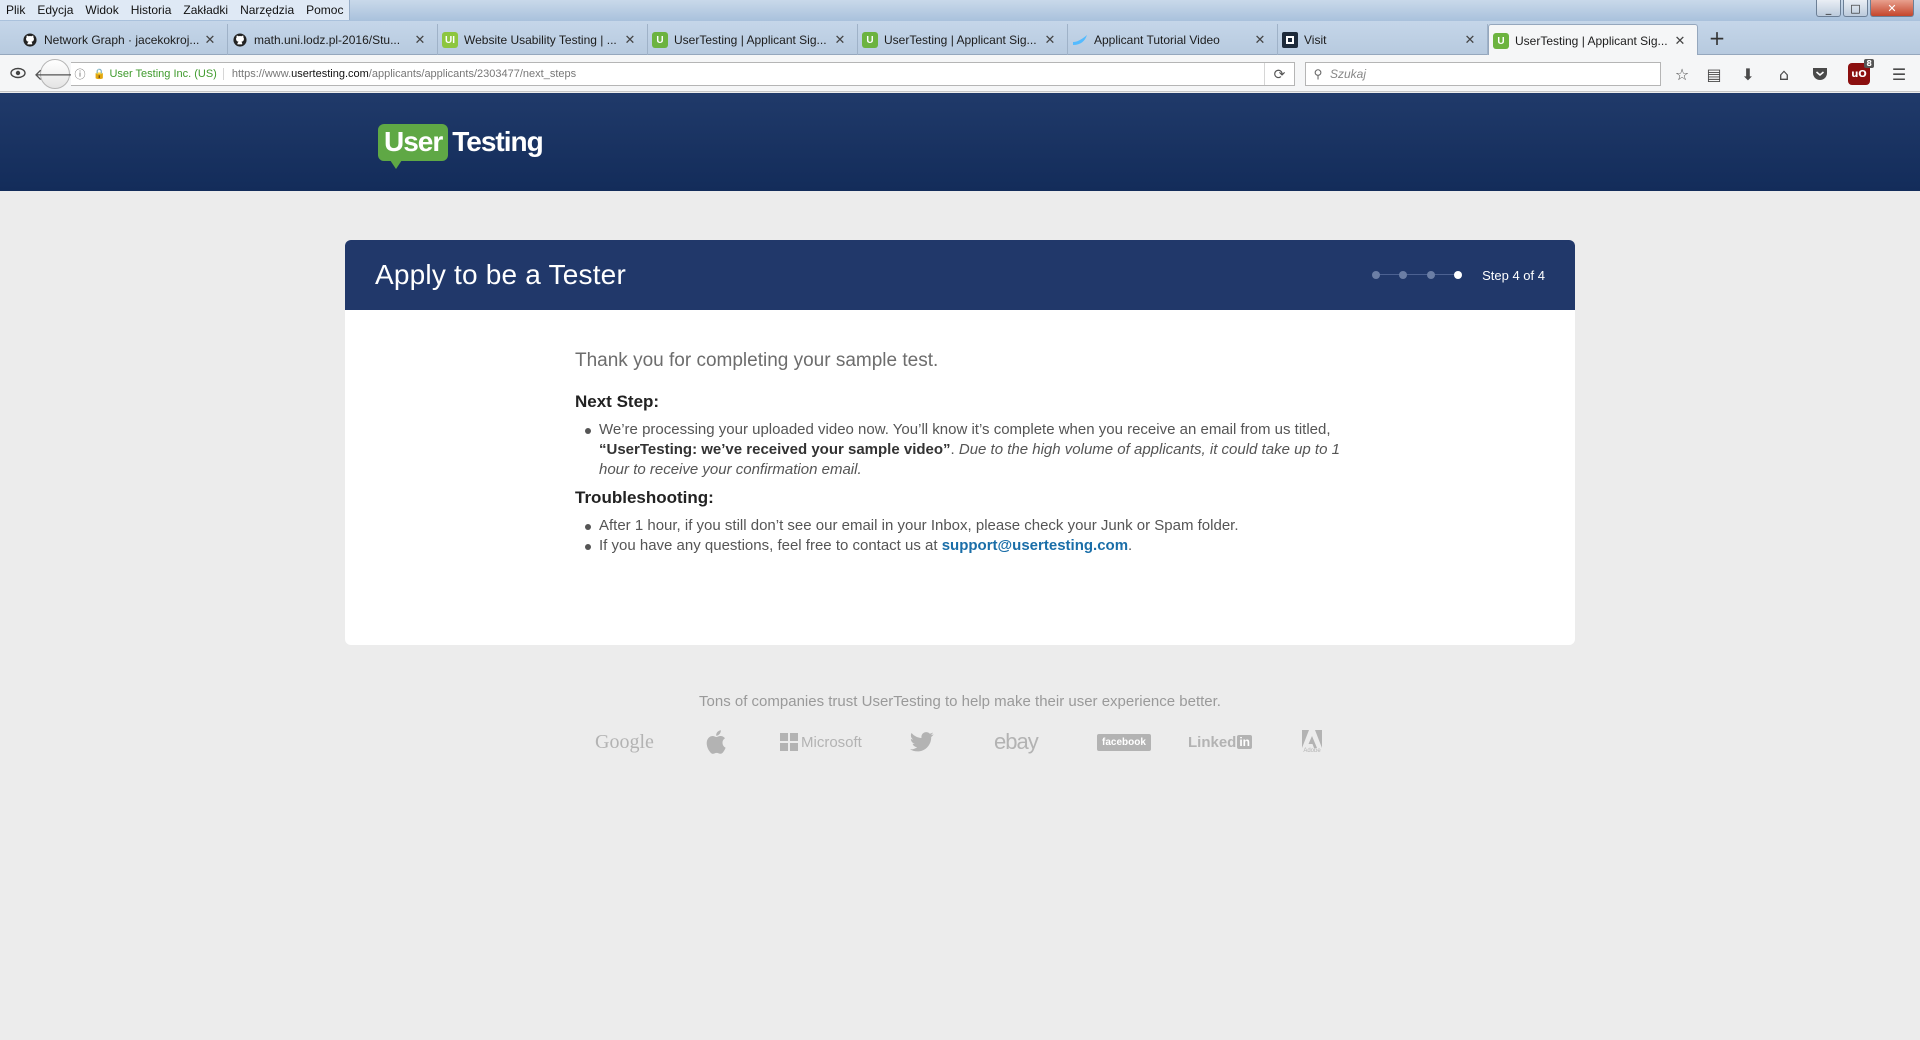  I want to click on visit-icon, so click(1290, 40).